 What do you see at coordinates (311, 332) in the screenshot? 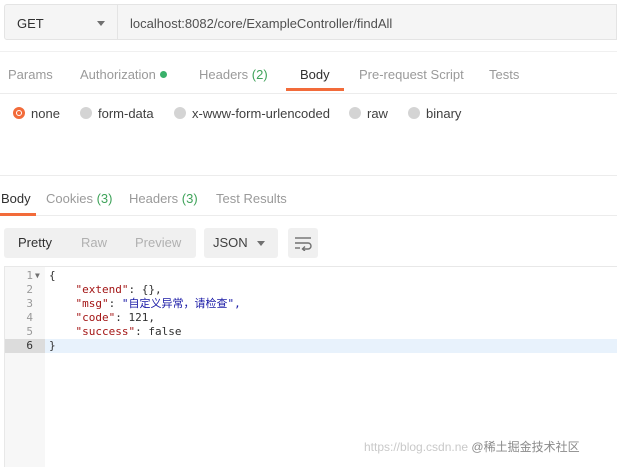
I see `code-line: 5 "success": false` at bounding box center [311, 332].